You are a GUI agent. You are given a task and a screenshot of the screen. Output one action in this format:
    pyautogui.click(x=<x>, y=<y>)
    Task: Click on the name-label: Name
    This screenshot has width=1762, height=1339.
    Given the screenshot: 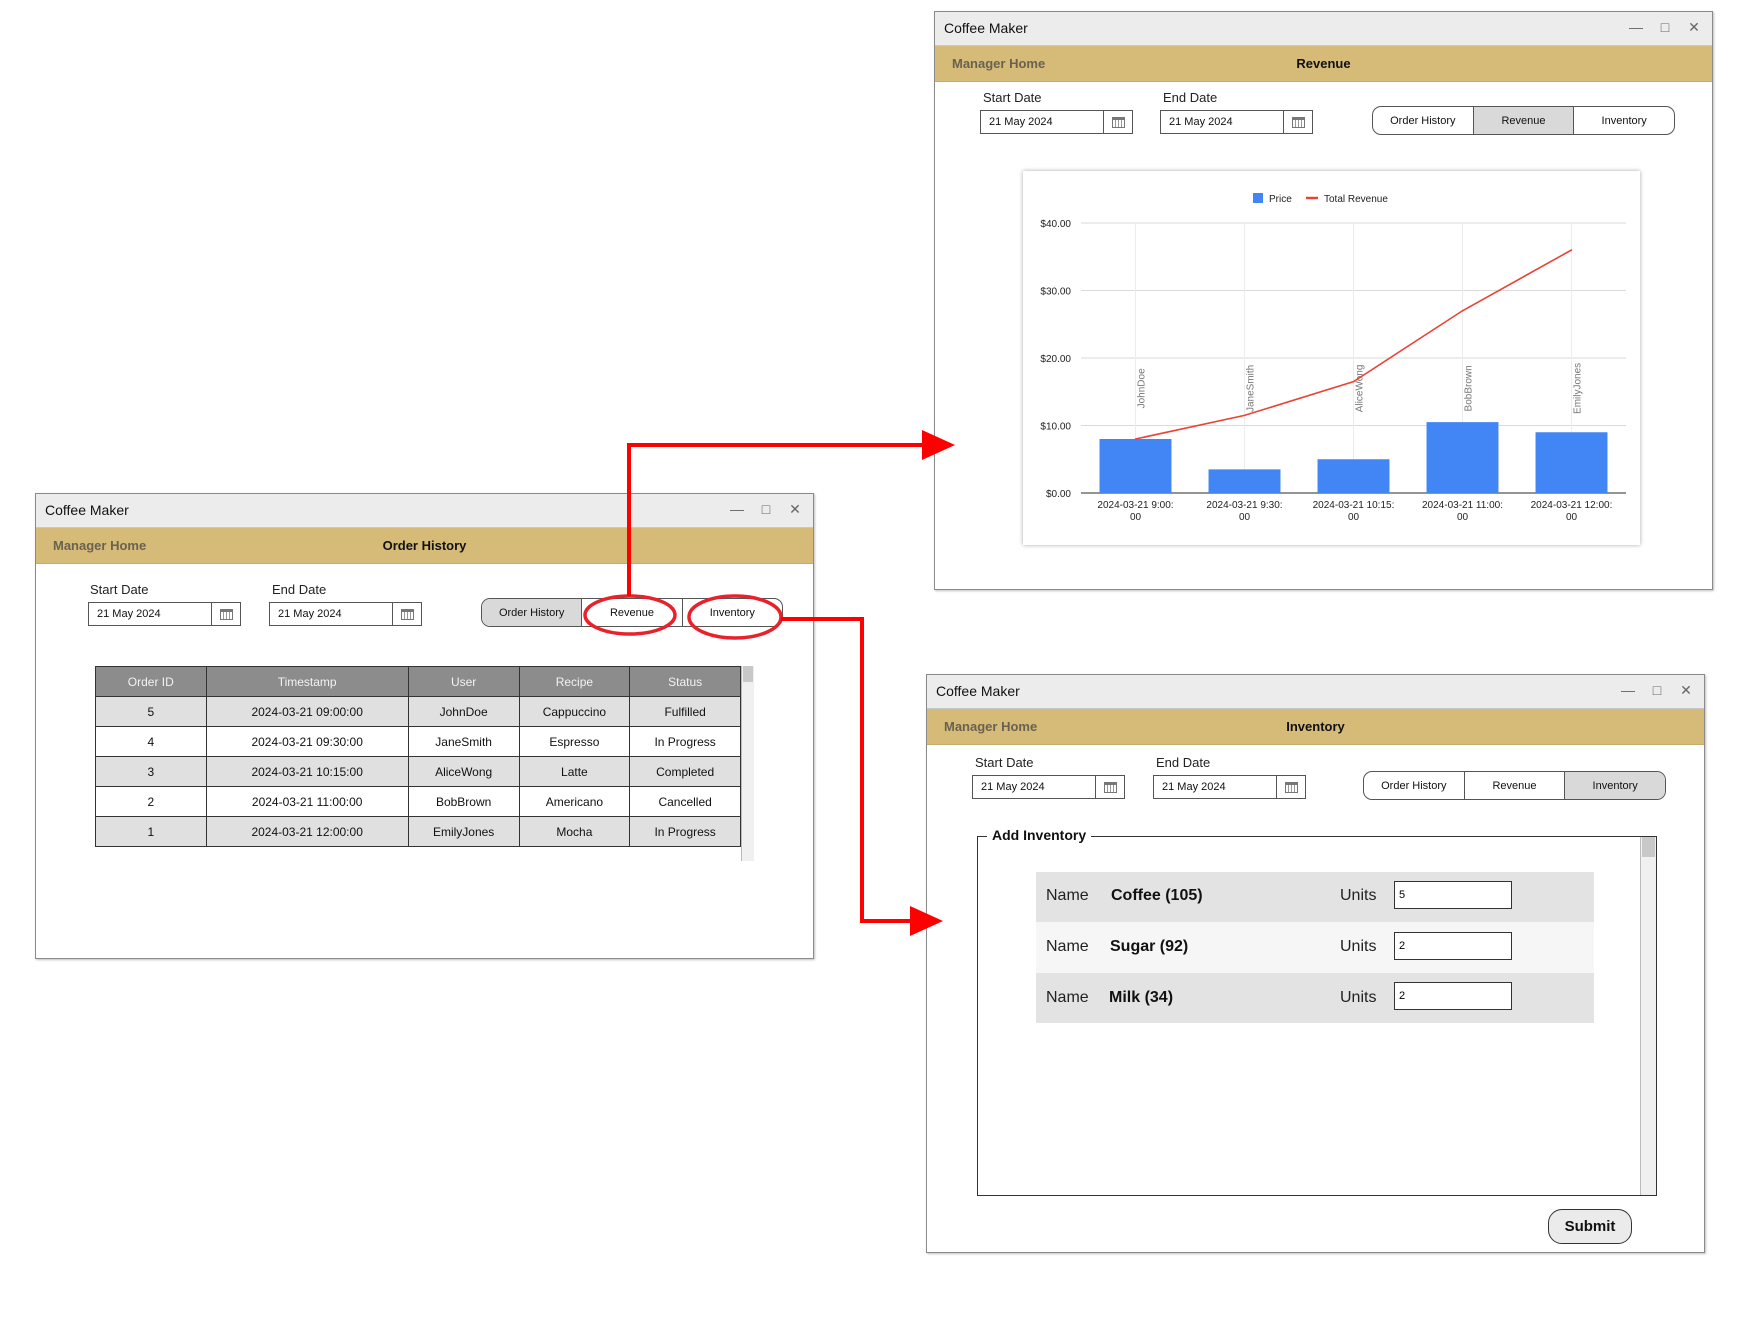 What is the action you would take?
    pyautogui.click(x=1067, y=895)
    